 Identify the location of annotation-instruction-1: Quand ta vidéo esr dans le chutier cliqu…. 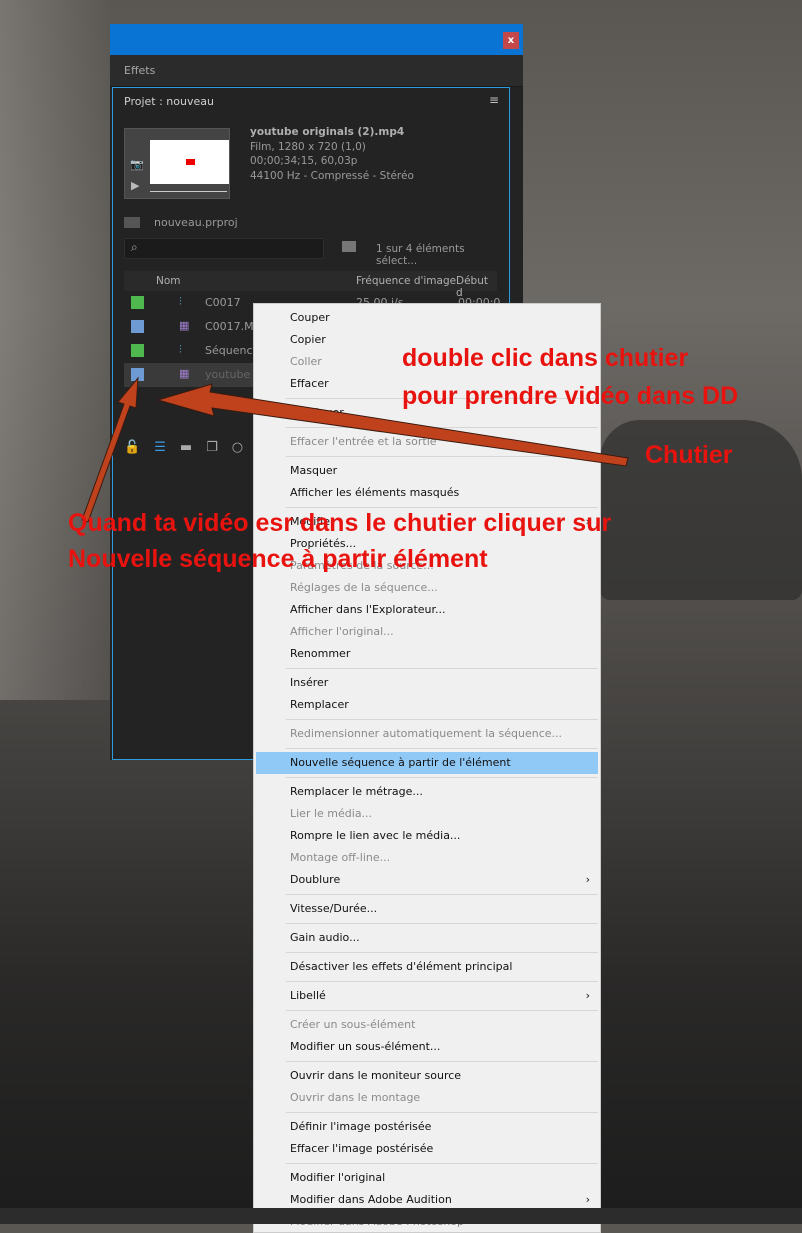
(340, 523).